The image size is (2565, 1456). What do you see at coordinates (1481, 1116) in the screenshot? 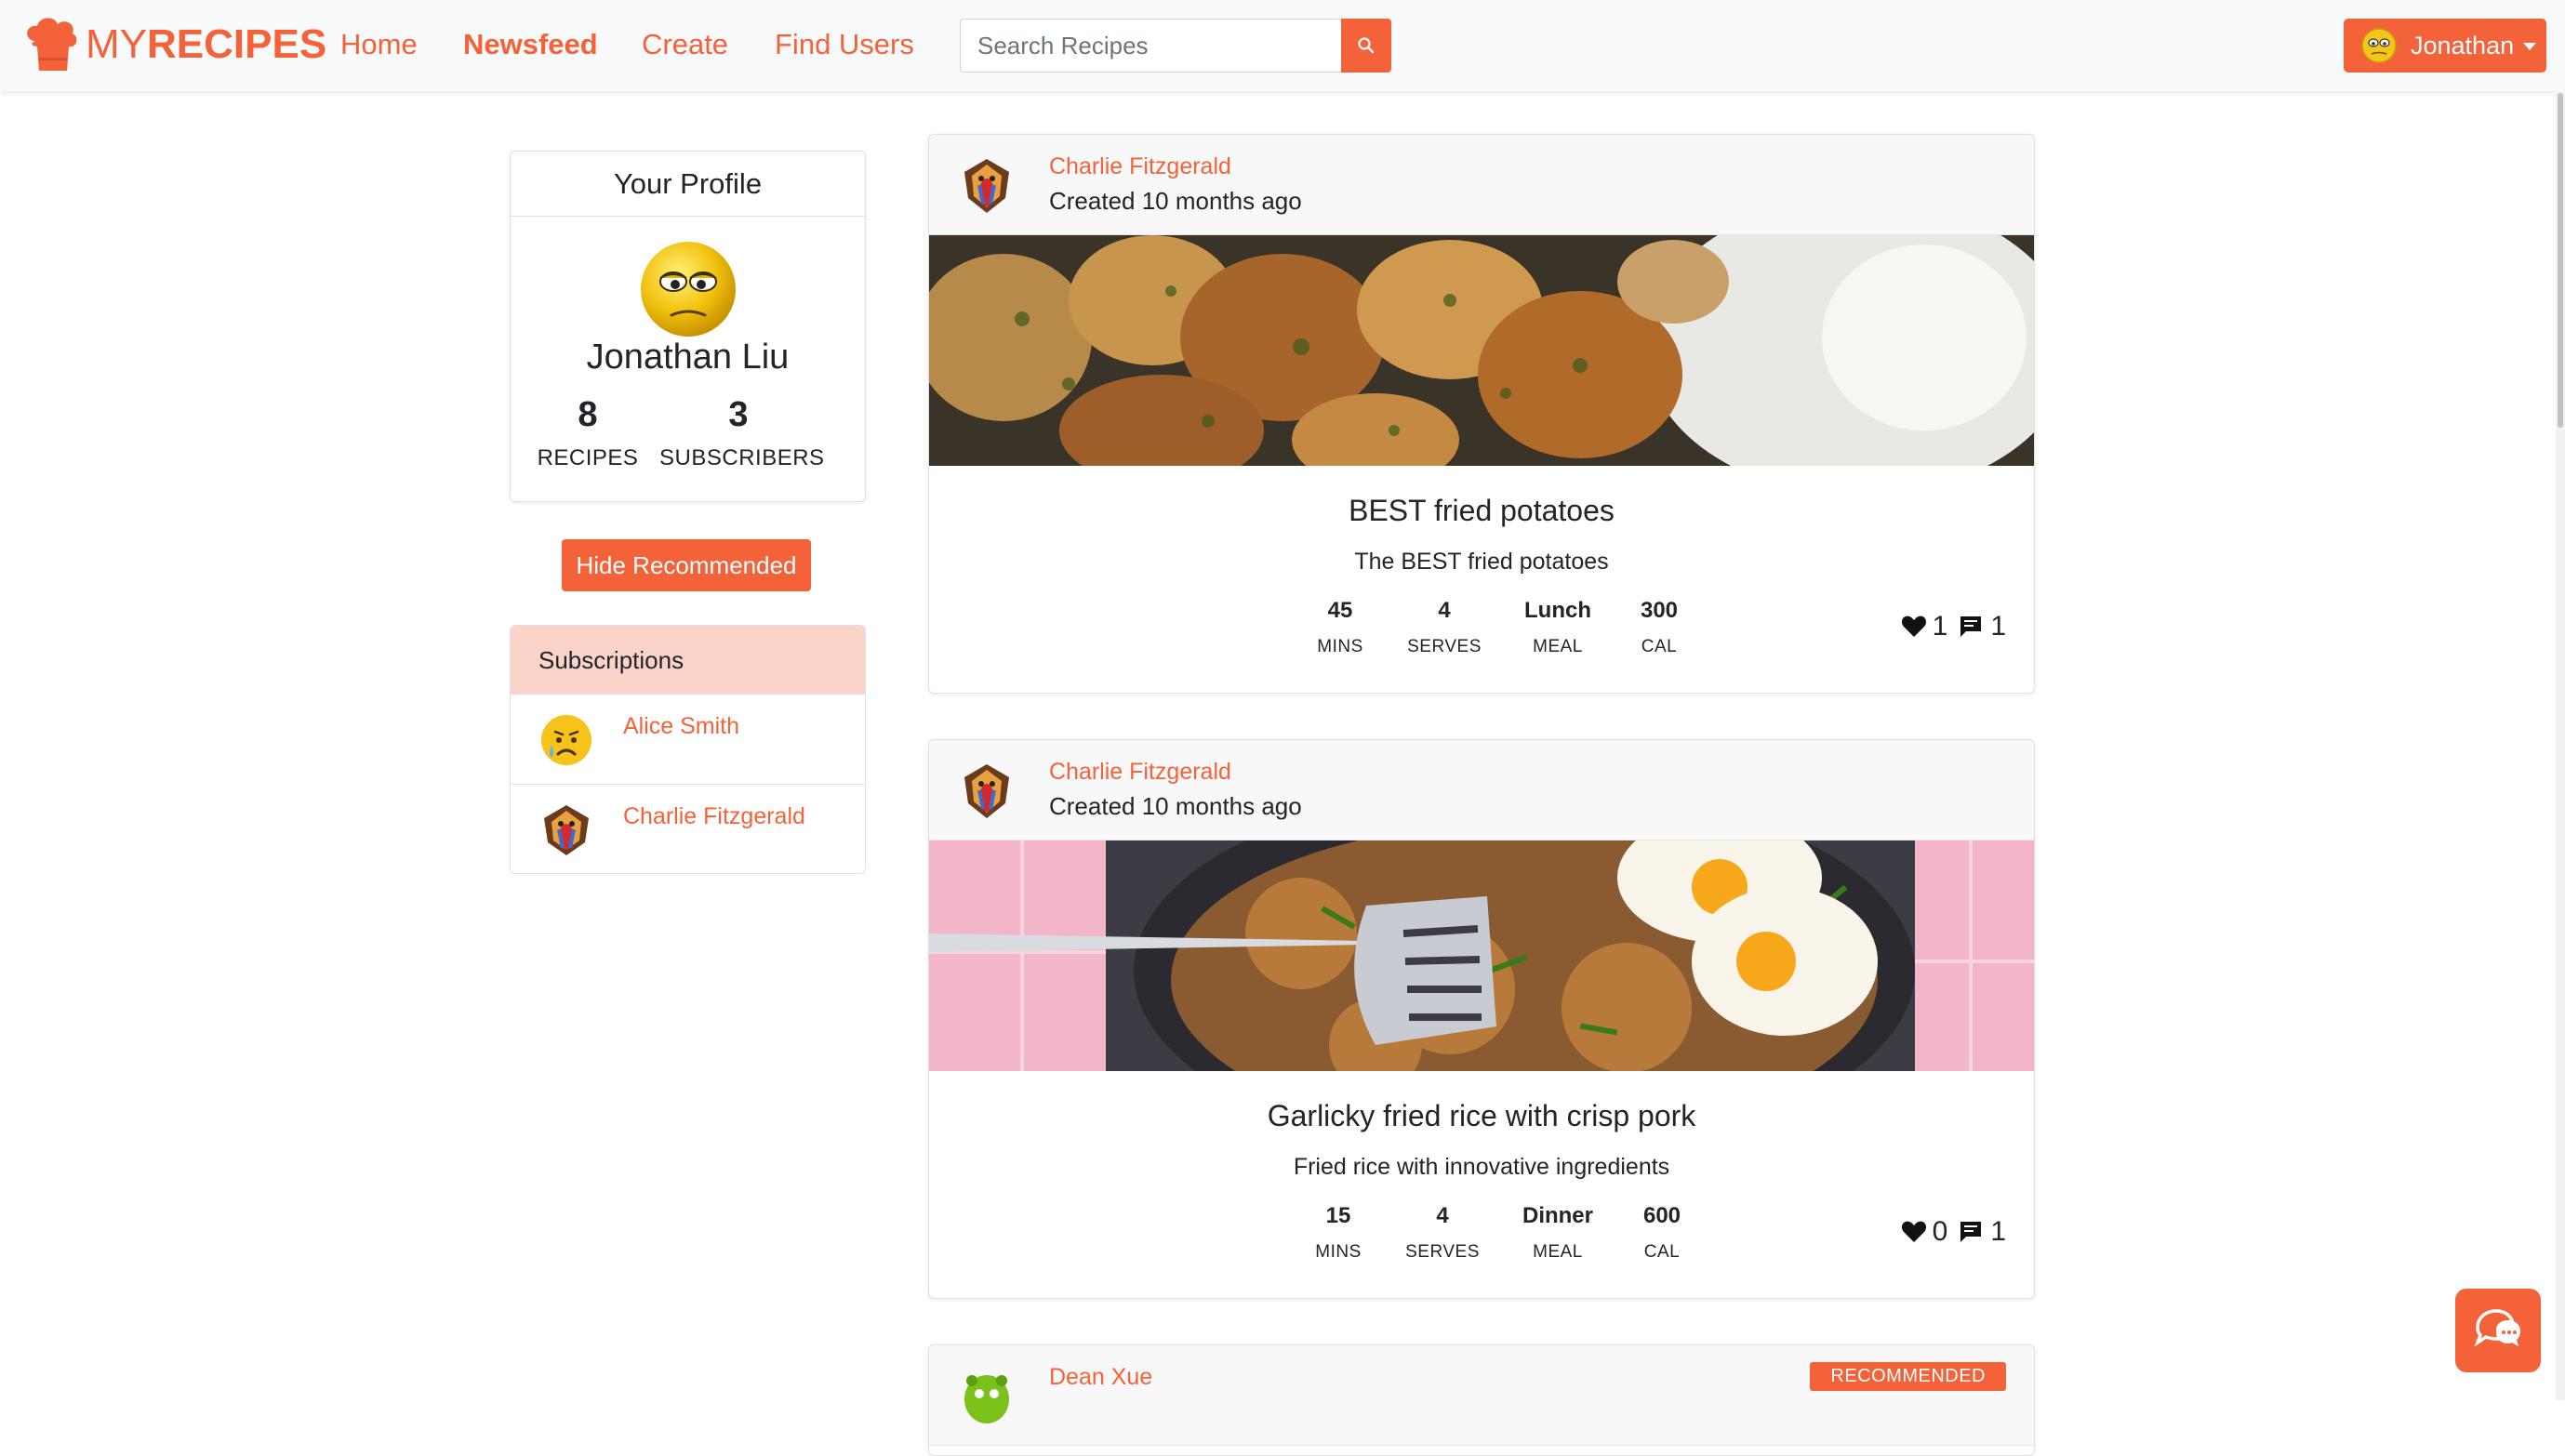
I see `recipe-title: Garlicky fried rice with crisp pork` at bounding box center [1481, 1116].